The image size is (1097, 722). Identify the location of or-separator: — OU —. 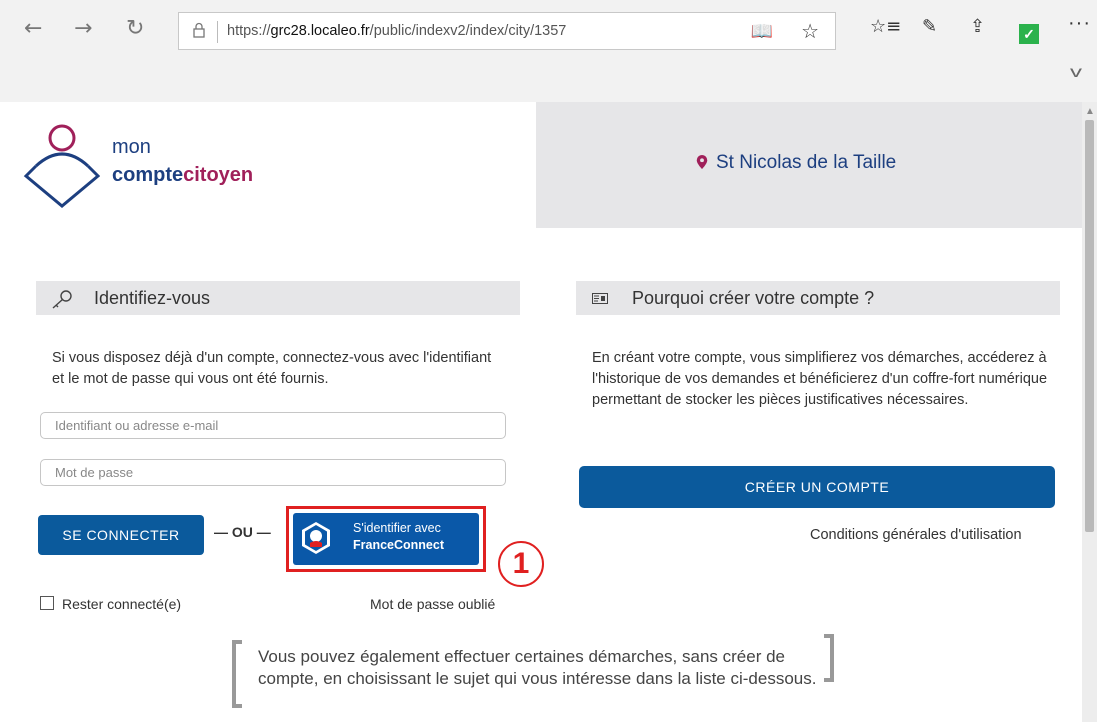
(242, 532).